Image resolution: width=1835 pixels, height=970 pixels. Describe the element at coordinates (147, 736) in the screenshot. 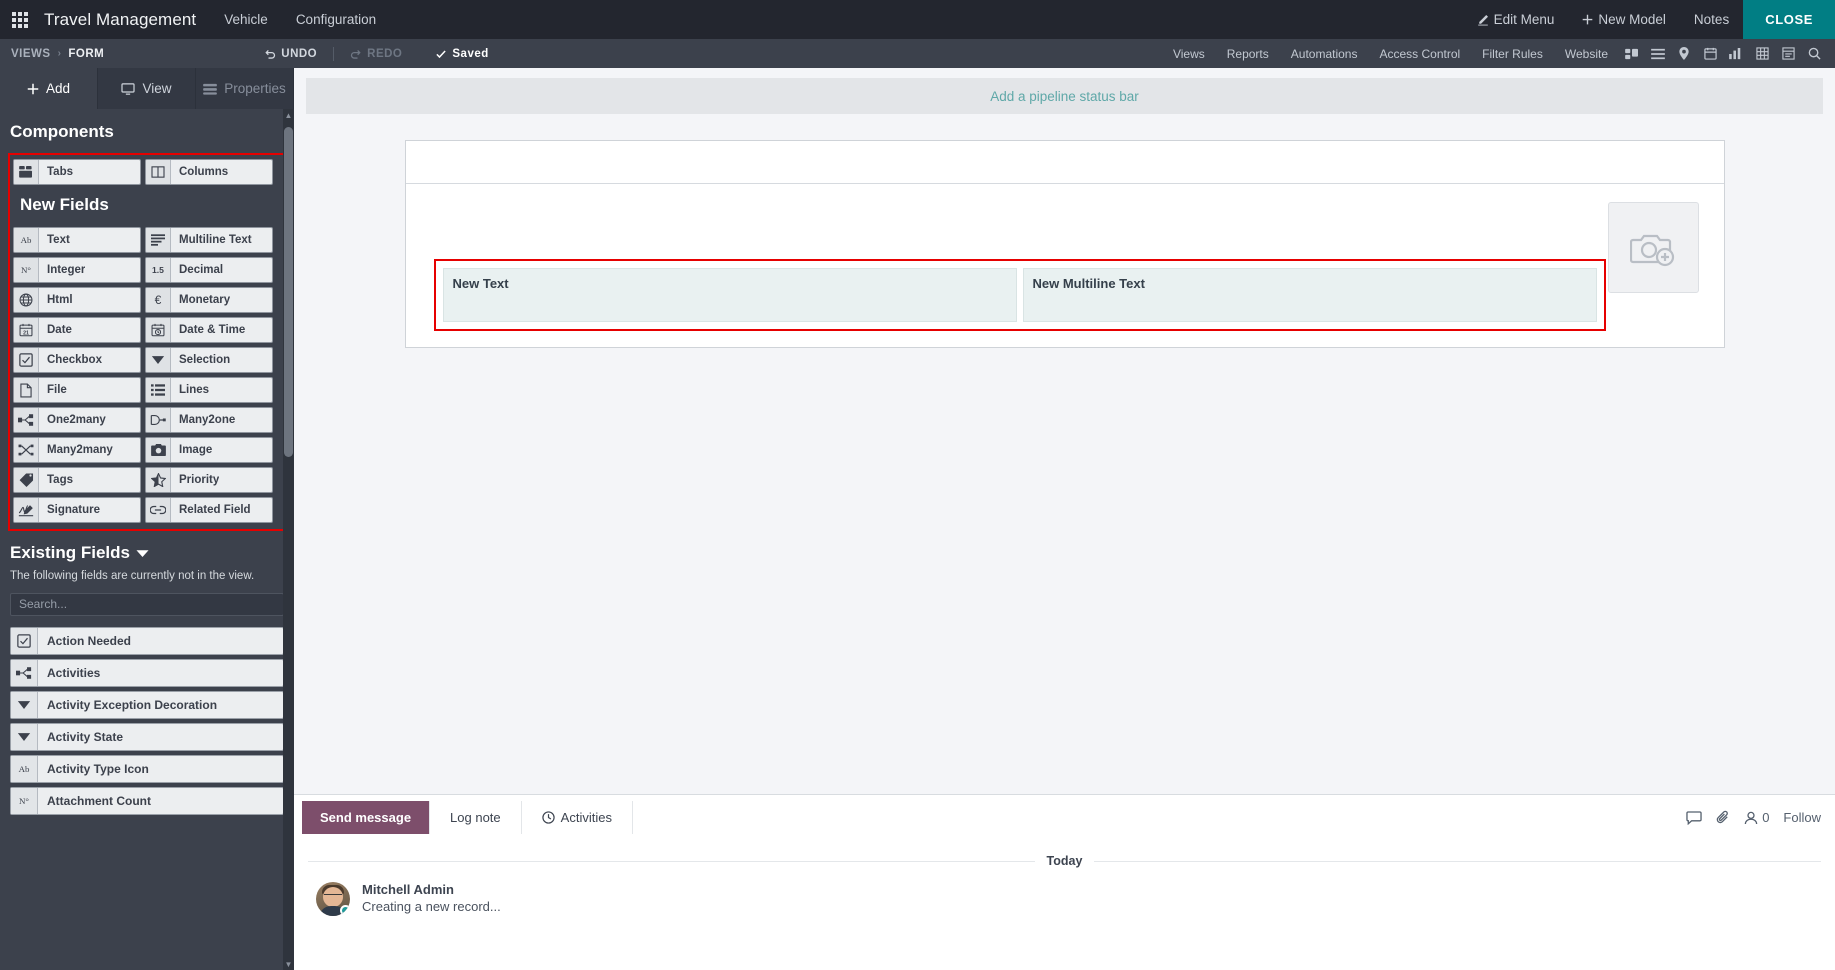

I see `existing-field-activity-state: Activity State` at that location.